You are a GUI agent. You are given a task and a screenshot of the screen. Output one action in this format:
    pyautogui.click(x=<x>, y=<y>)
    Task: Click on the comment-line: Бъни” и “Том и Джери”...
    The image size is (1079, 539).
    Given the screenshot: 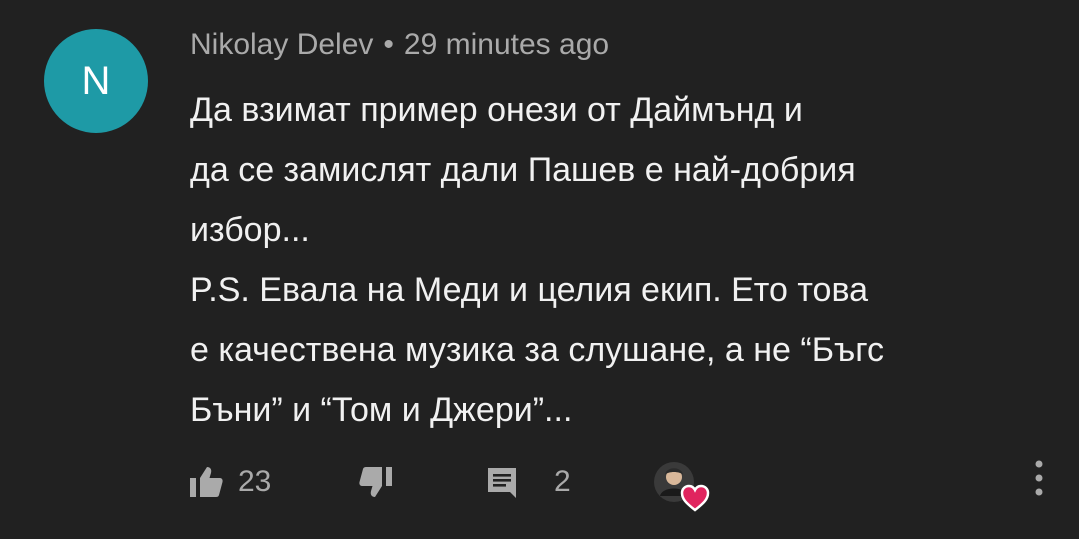 What is the action you would take?
    pyautogui.click(x=381, y=410)
    